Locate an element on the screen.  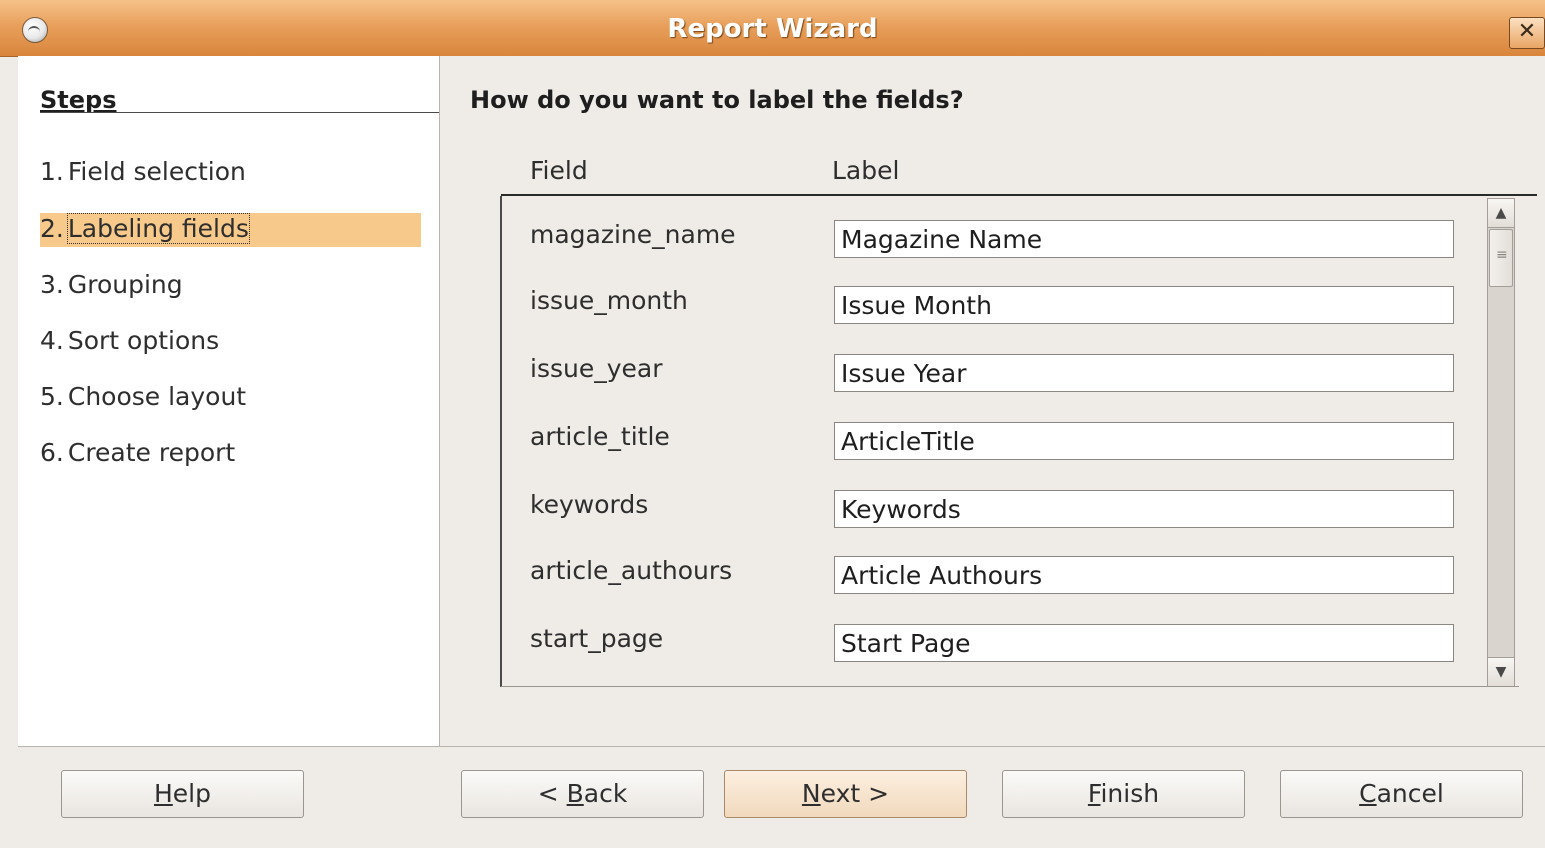
step-field-selection: 1. Field selection is located at coordinates (220, 172).